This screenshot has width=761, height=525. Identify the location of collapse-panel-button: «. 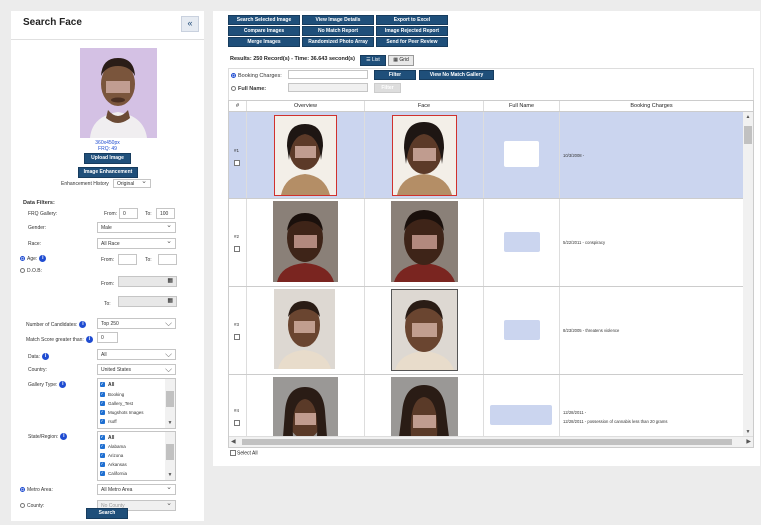
(190, 24).